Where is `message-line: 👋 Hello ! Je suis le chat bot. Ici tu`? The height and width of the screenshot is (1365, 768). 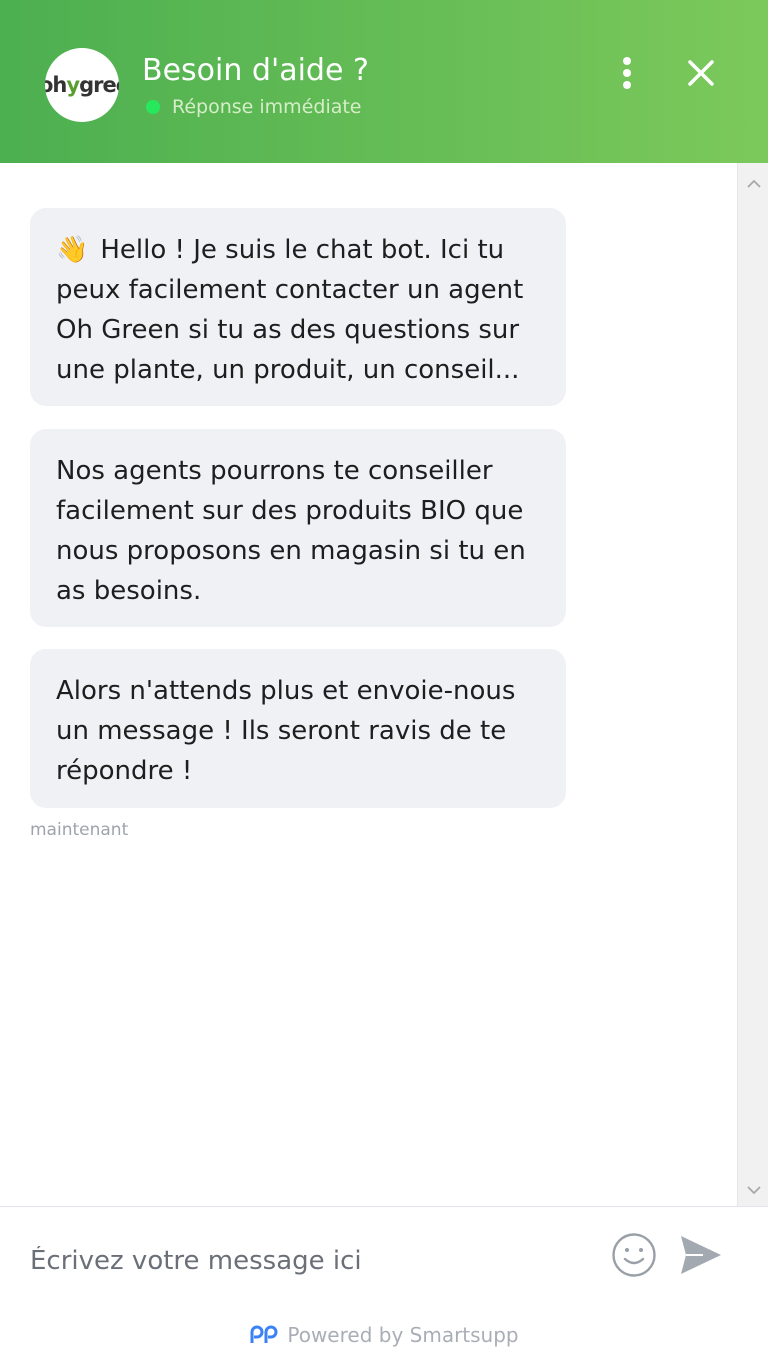
message-line: 👋 Hello ! Je suis le chat bot. Ici tu is located at coordinates (280, 250).